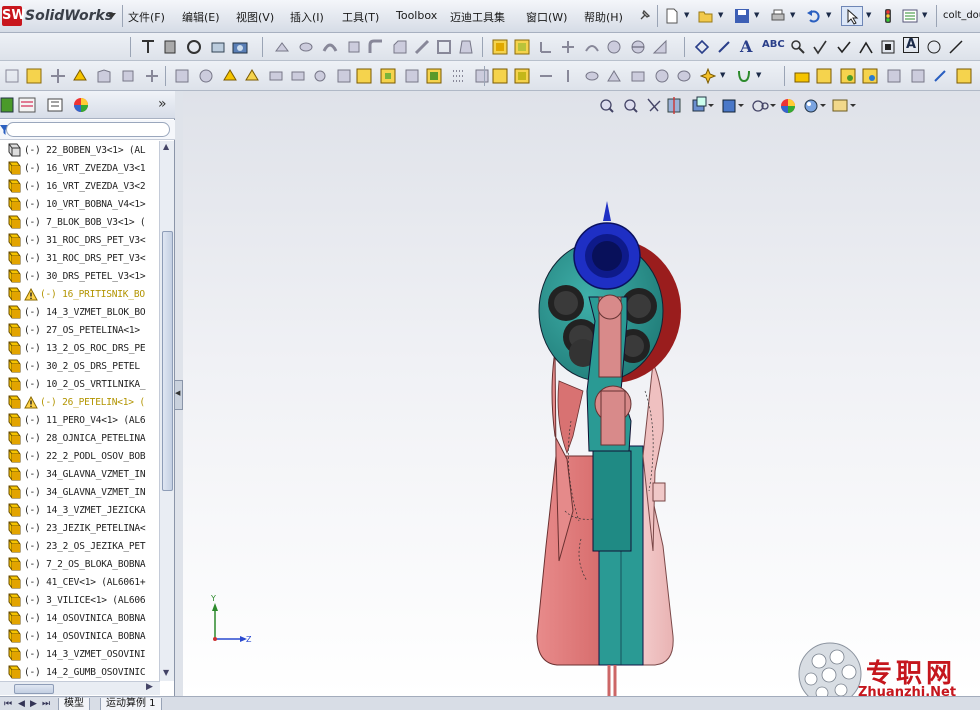 The image size is (980, 710). What do you see at coordinates (888, 47) in the screenshot?
I see `datum-feature-icon` at bounding box center [888, 47].